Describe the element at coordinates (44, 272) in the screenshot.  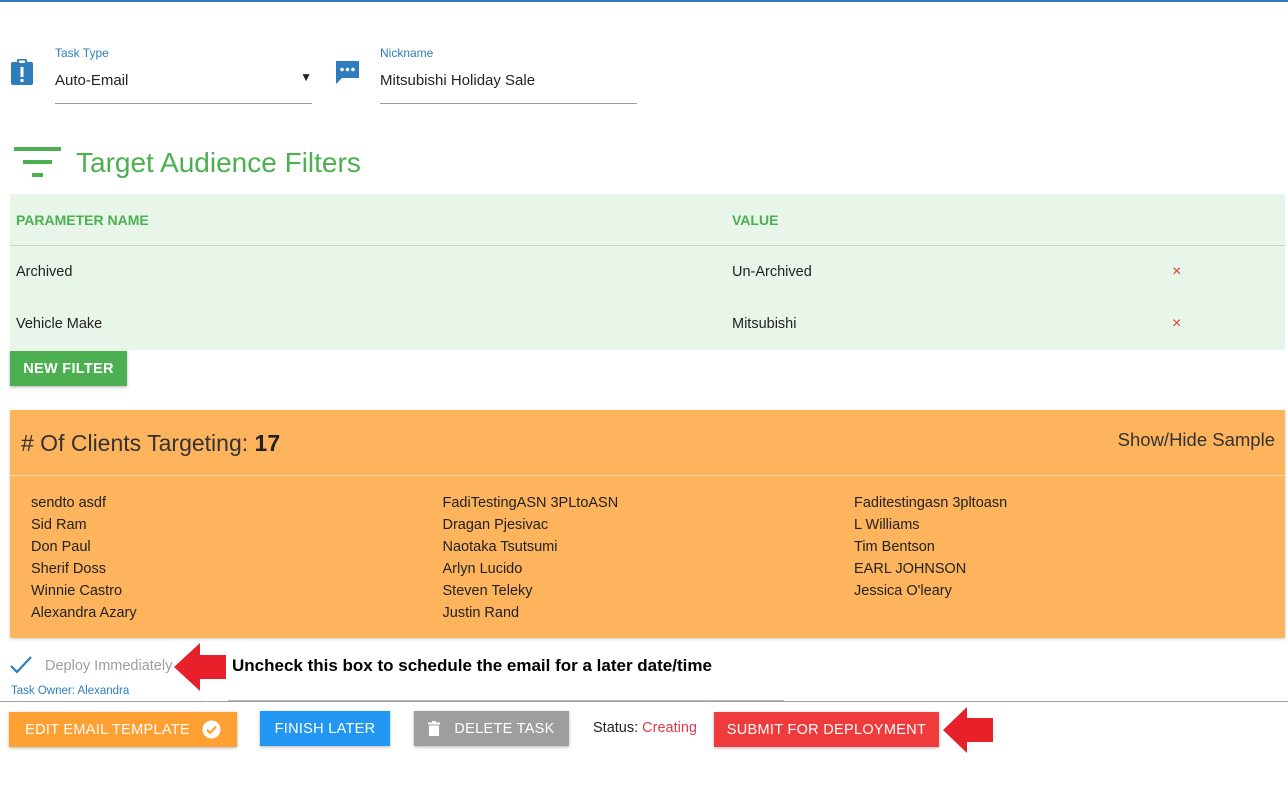
I see `filter-parameter-name: Archived` at that location.